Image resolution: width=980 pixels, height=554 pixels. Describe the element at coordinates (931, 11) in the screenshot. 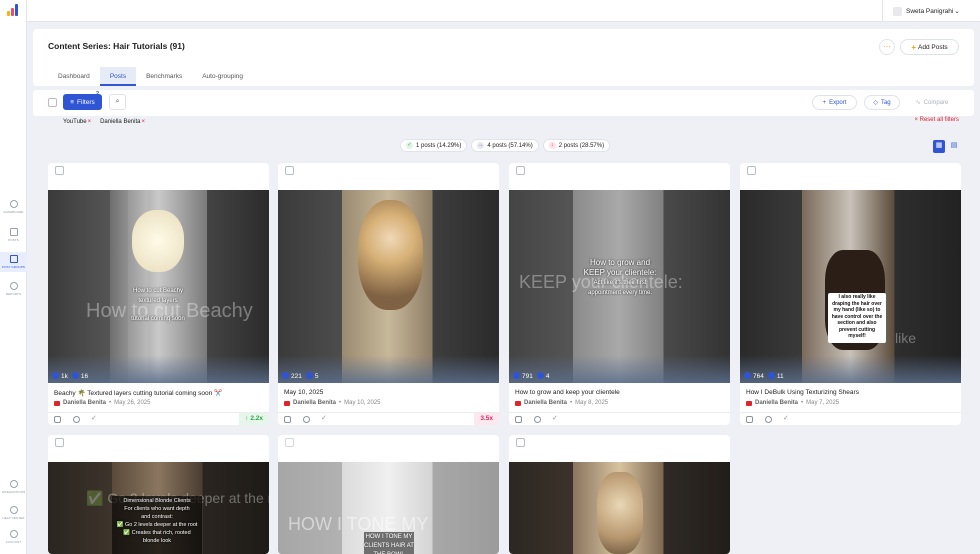

I see `user-menu: Sweta Panigrahi ⌄` at that location.